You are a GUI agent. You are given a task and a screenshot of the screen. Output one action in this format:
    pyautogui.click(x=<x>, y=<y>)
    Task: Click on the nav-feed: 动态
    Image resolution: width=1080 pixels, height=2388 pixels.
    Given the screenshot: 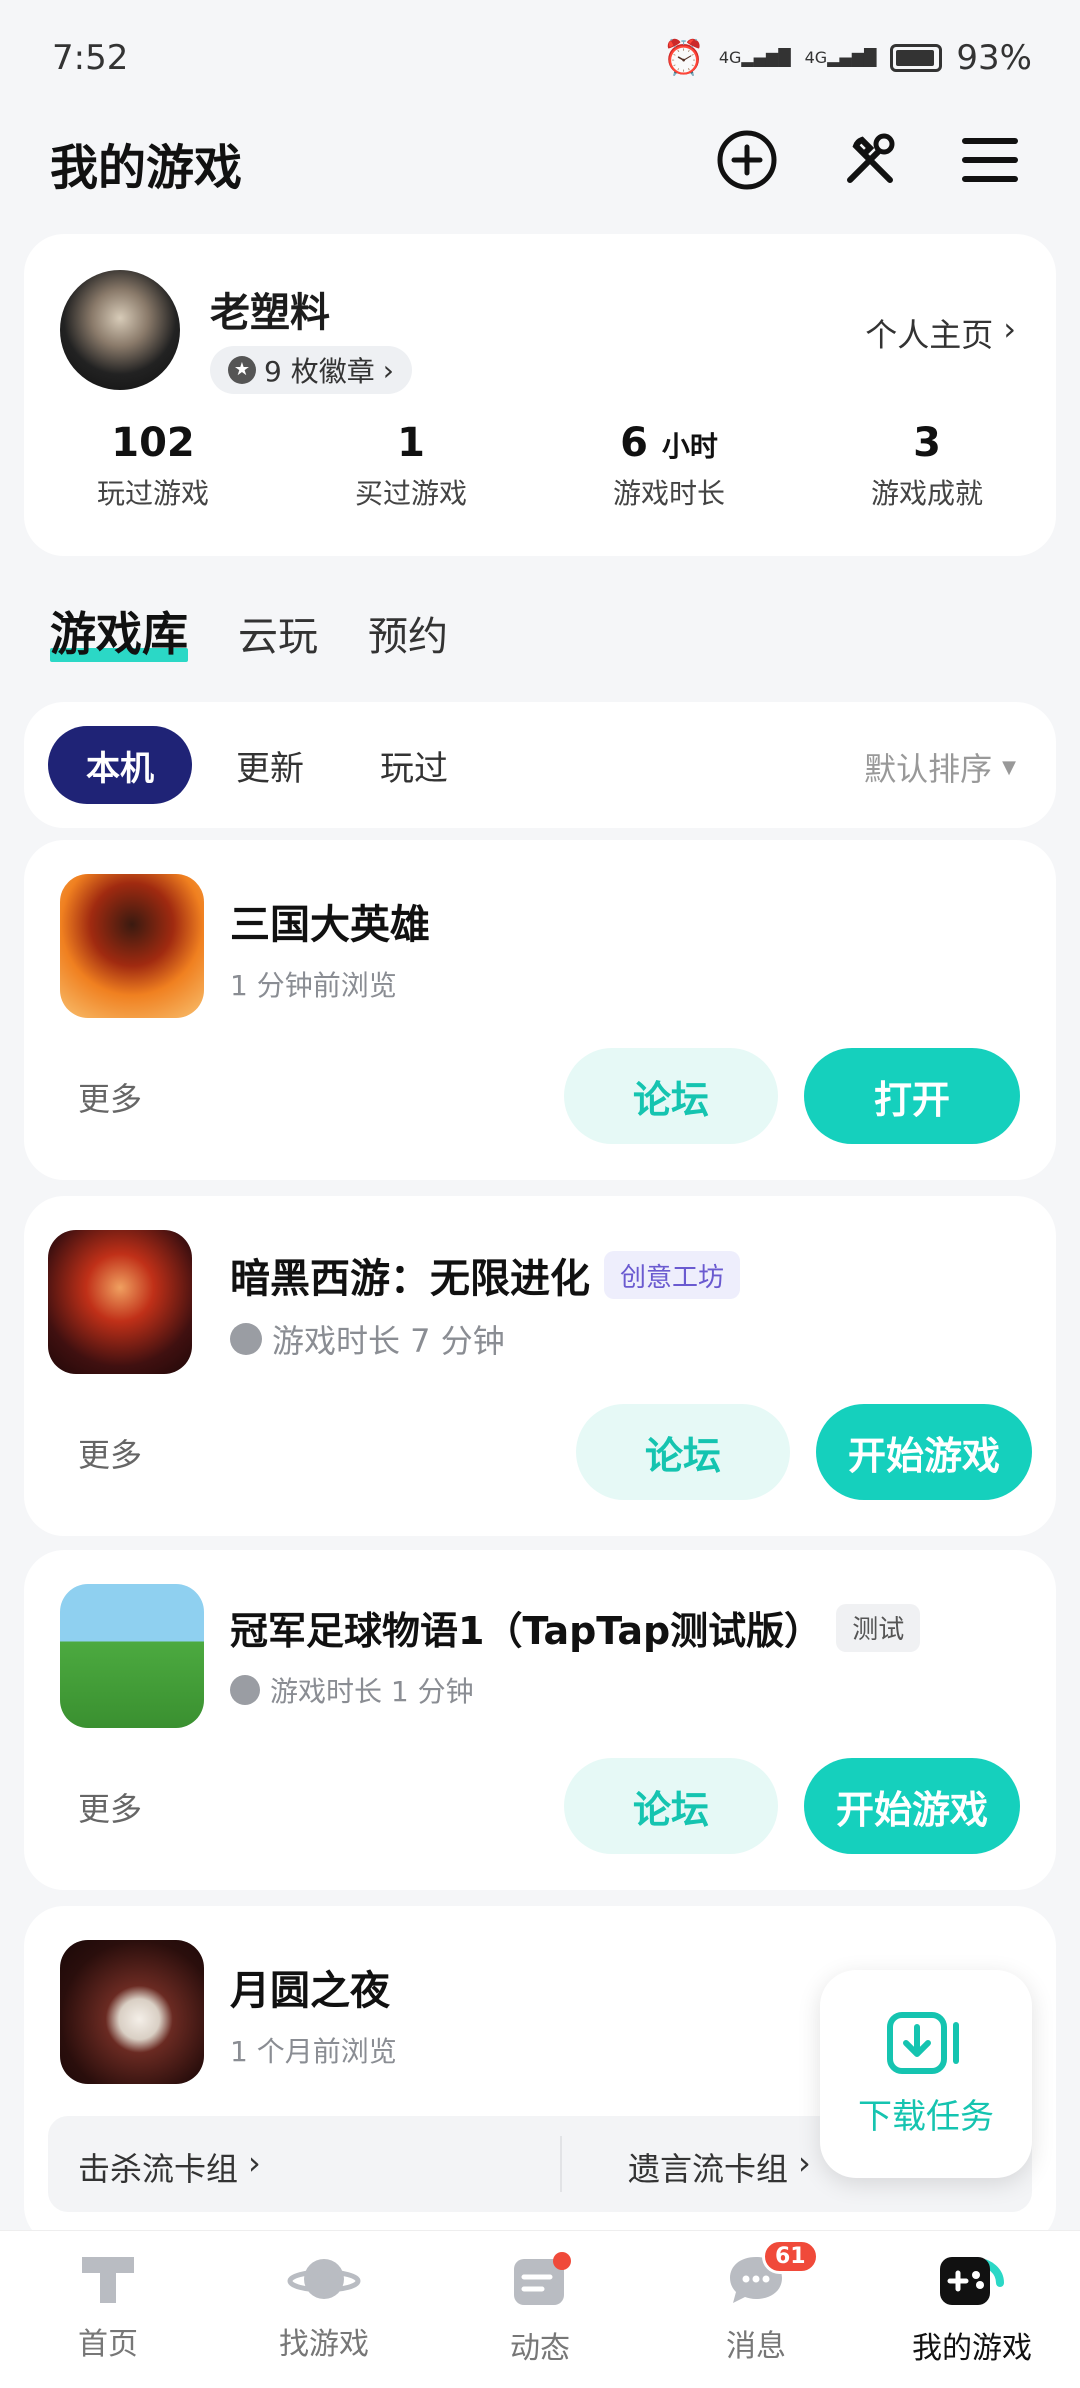 What is the action you would take?
    pyautogui.click(x=540, y=2309)
    